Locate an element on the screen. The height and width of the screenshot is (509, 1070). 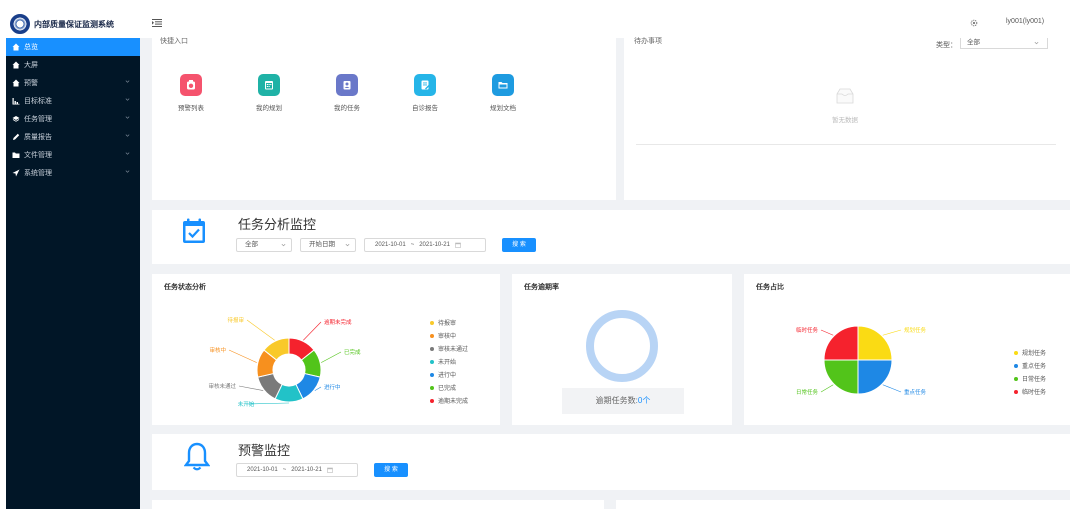
type-select: 全部 is located at coordinates (1004, 43).